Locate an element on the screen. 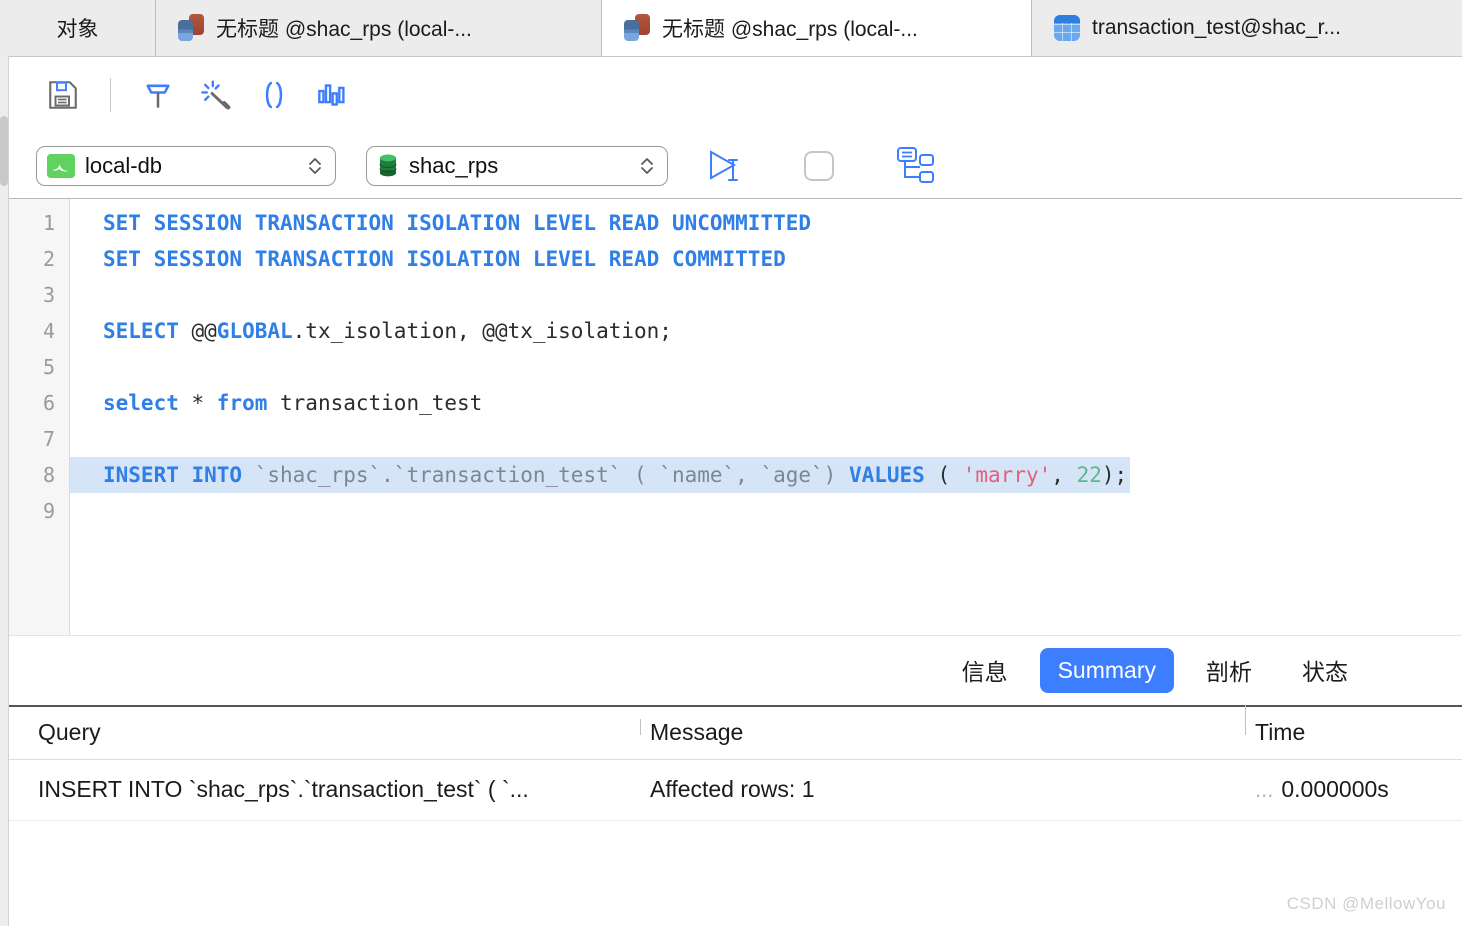  cell-message-text: Affected rows: 1 is located at coordinates (732, 789).